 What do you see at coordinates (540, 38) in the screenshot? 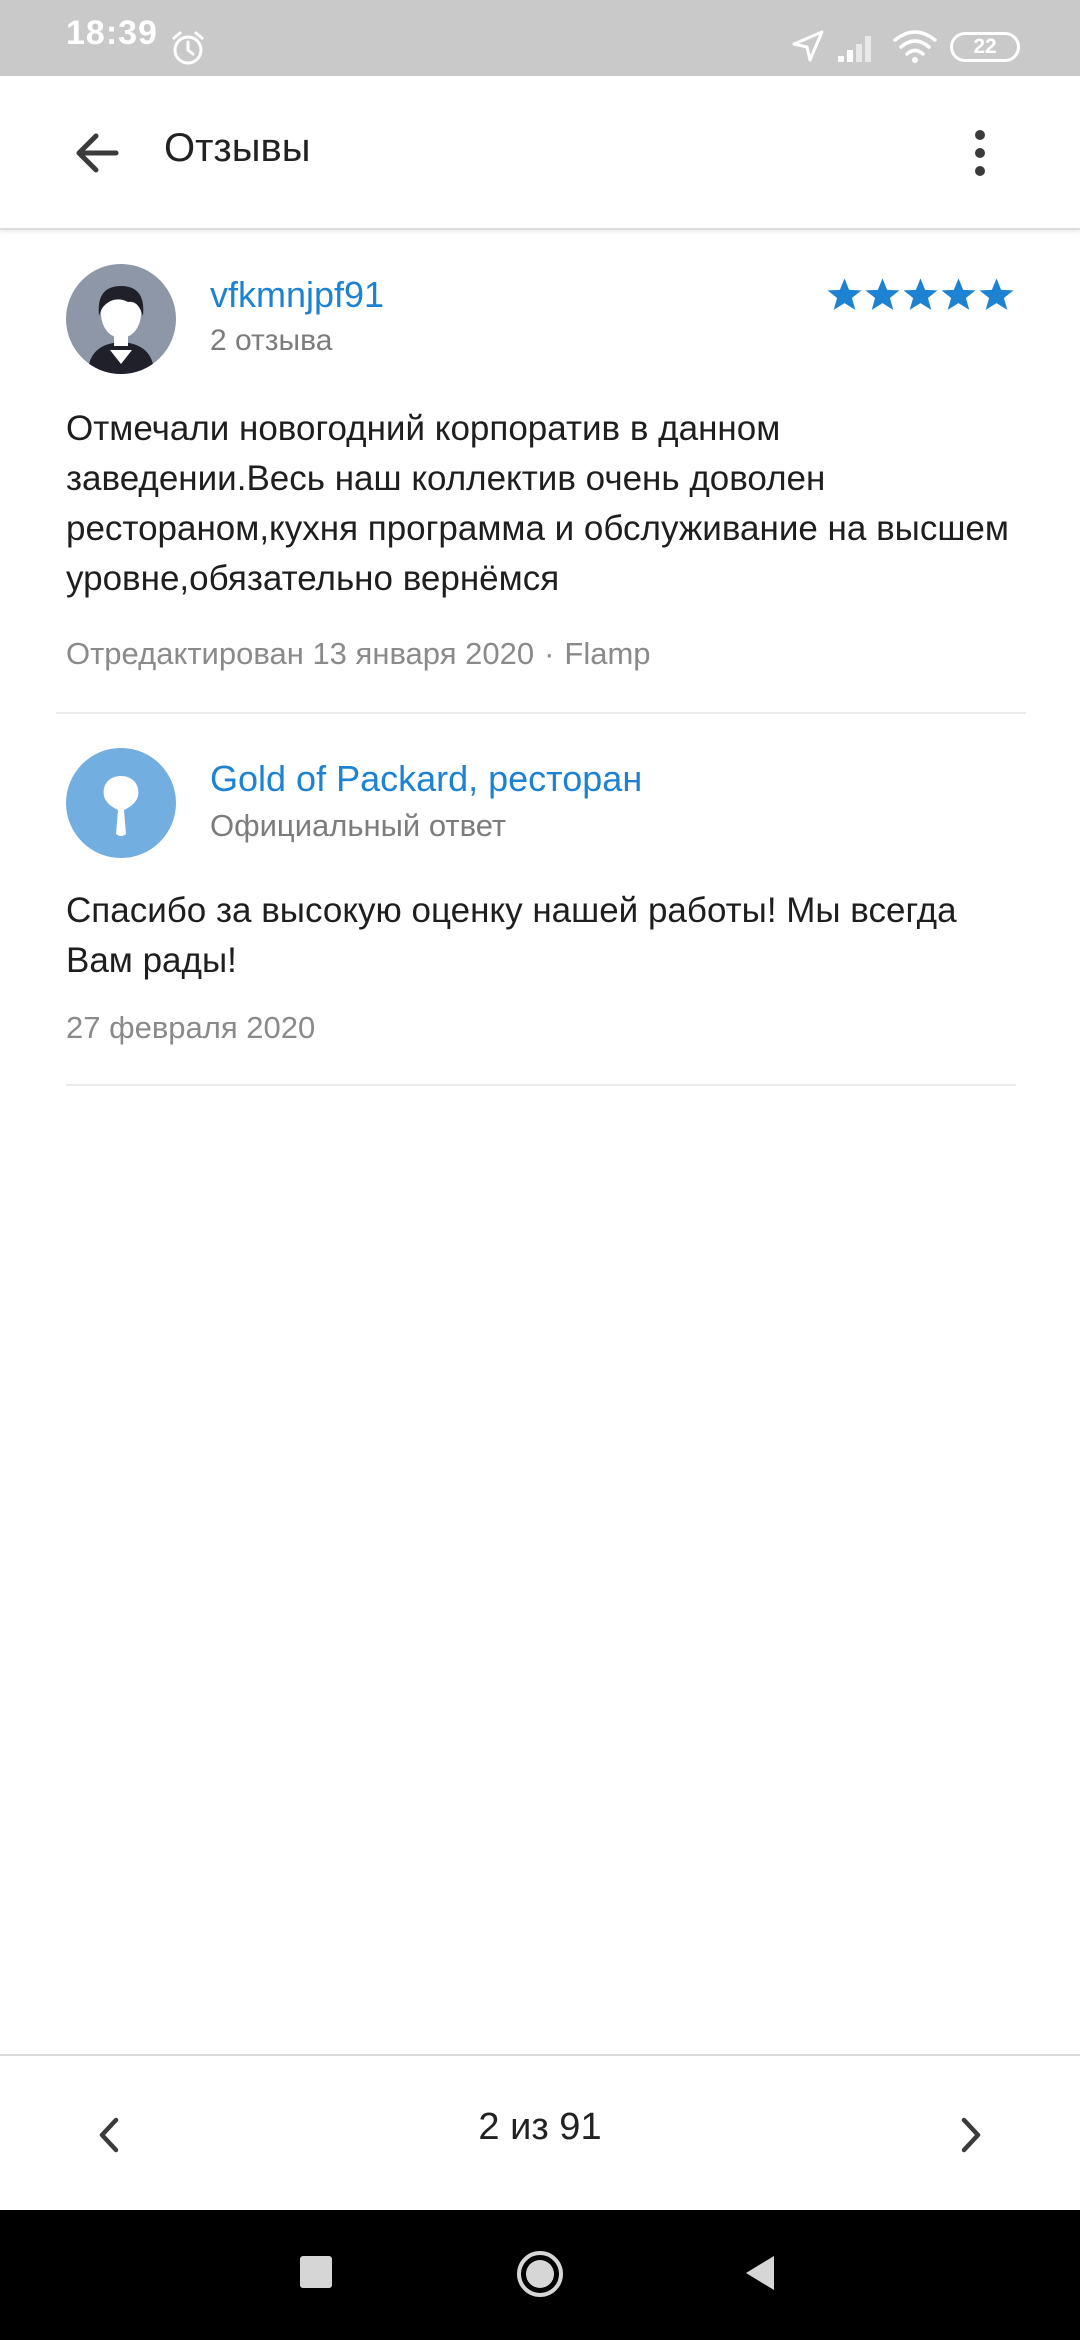
I see `status-bar: 18:39 22` at bounding box center [540, 38].